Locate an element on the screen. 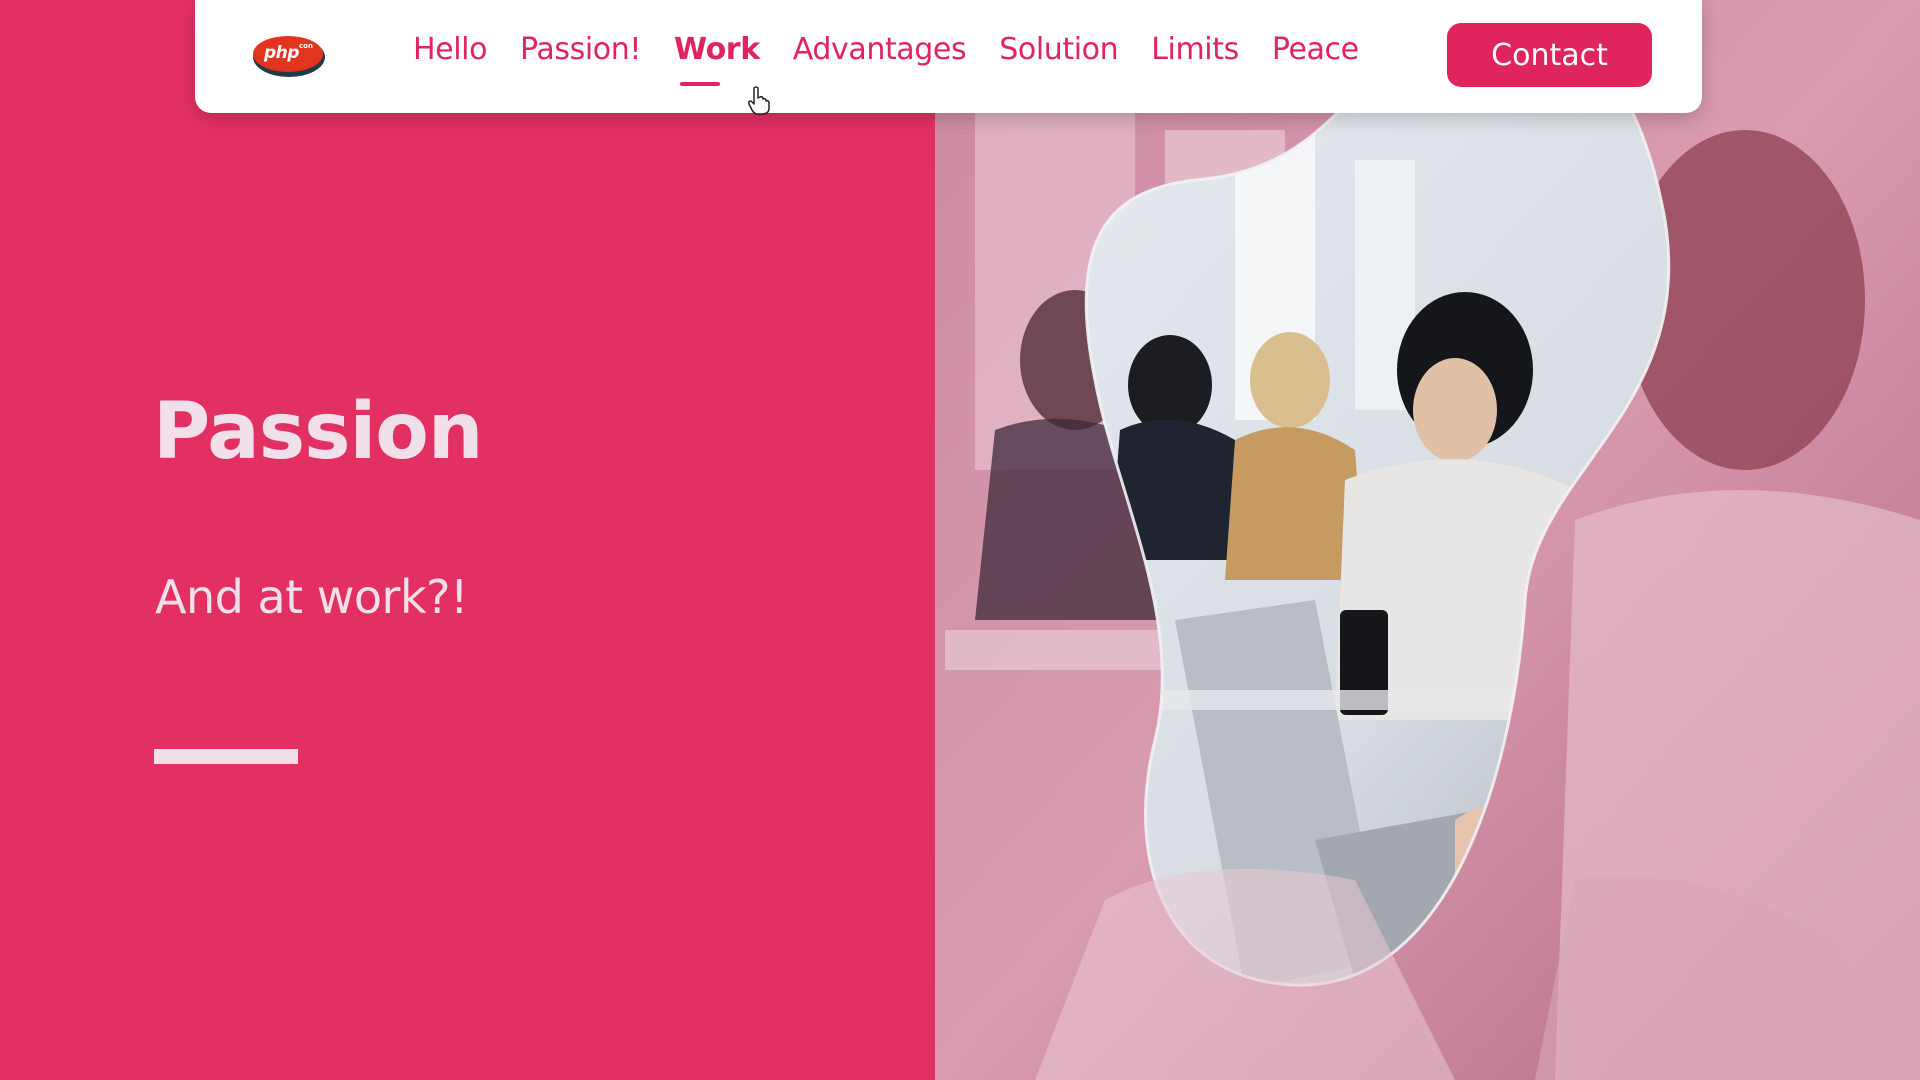  hero-subtitle: And at work?! is located at coordinates (311, 597).